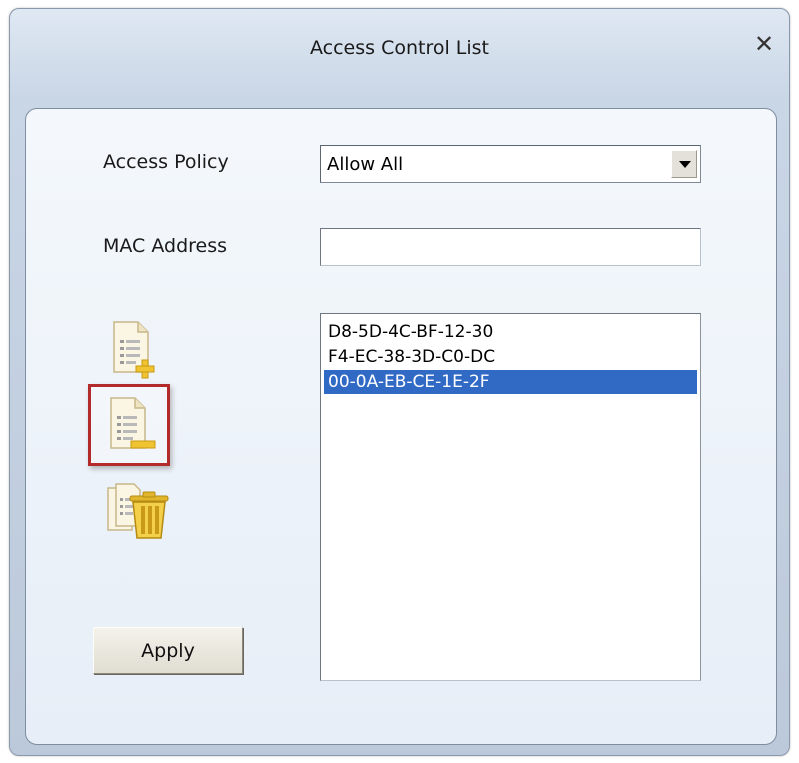  Describe the element at coordinates (764, 44) in the screenshot. I see `close-icon: ✕` at that location.